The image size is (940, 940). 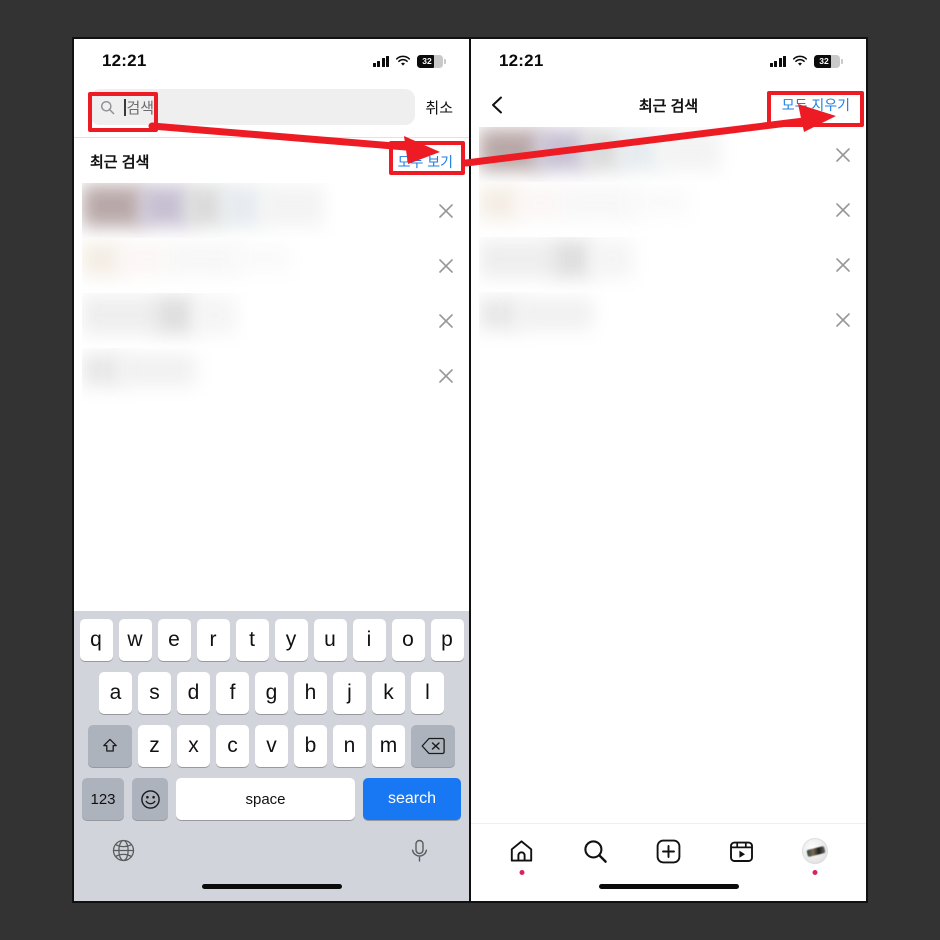 What do you see at coordinates (433, 746) in the screenshot?
I see `backspace-icon` at bounding box center [433, 746].